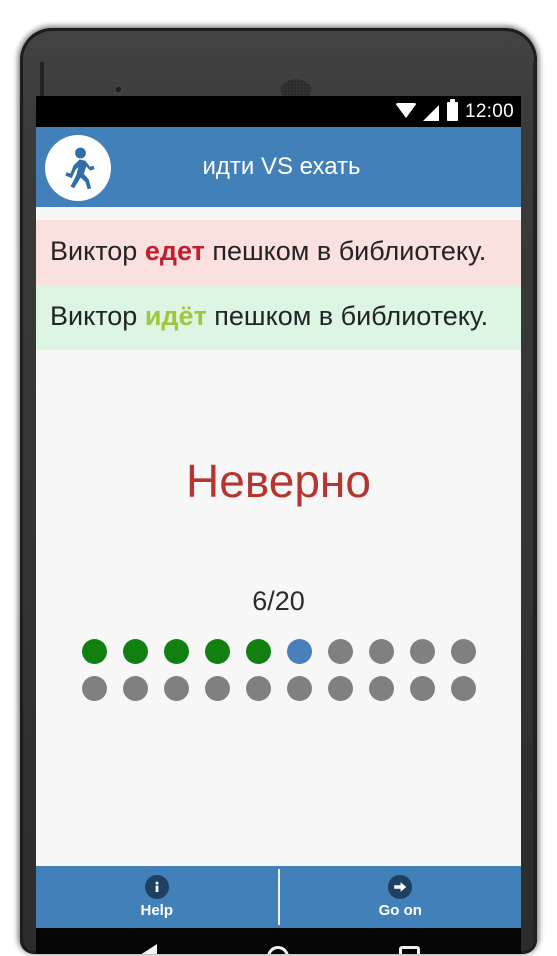 The image size is (557, 956). What do you see at coordinates (278, 601) in the screenshot?
I see `question-counter: 6/20` at bounding box center [278, 601].